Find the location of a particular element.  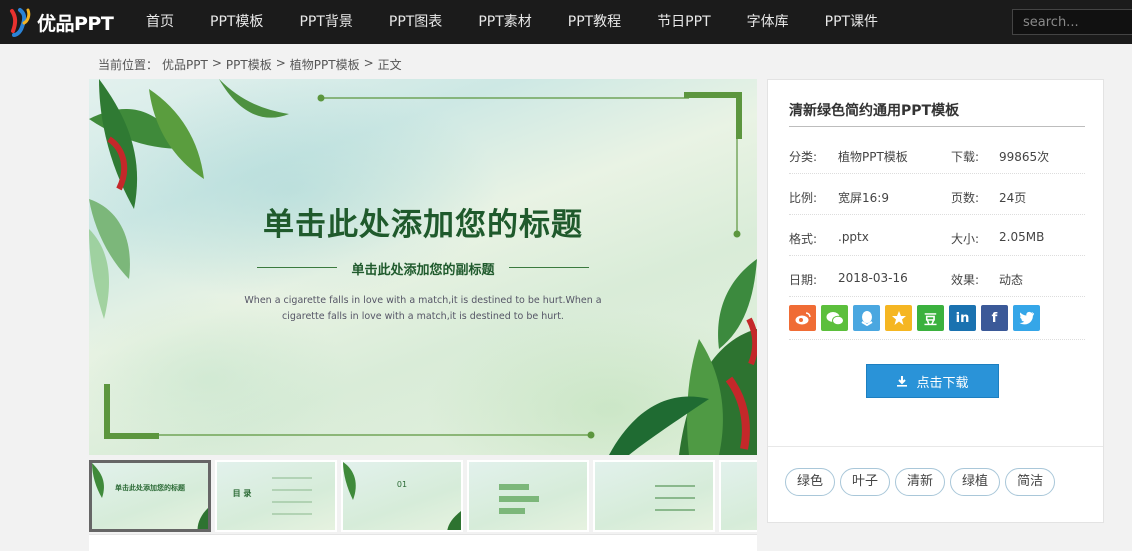

logo-text: 优品PPT is located at coordinates (75, 23).